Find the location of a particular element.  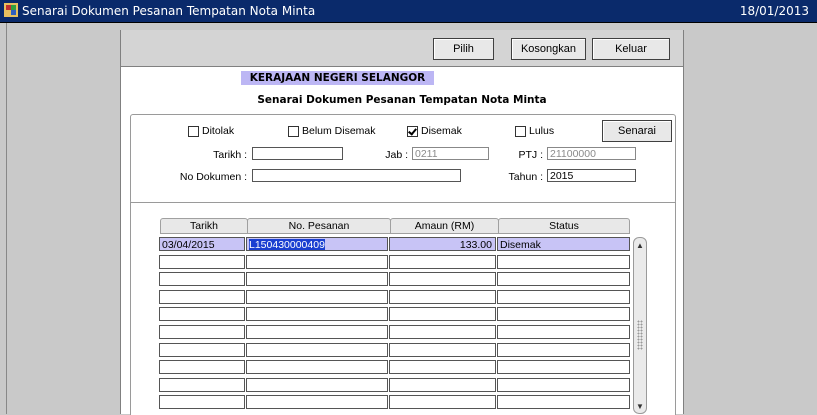

no-dokumen-label: No Dokumen : is located at coordinates (213, 177).